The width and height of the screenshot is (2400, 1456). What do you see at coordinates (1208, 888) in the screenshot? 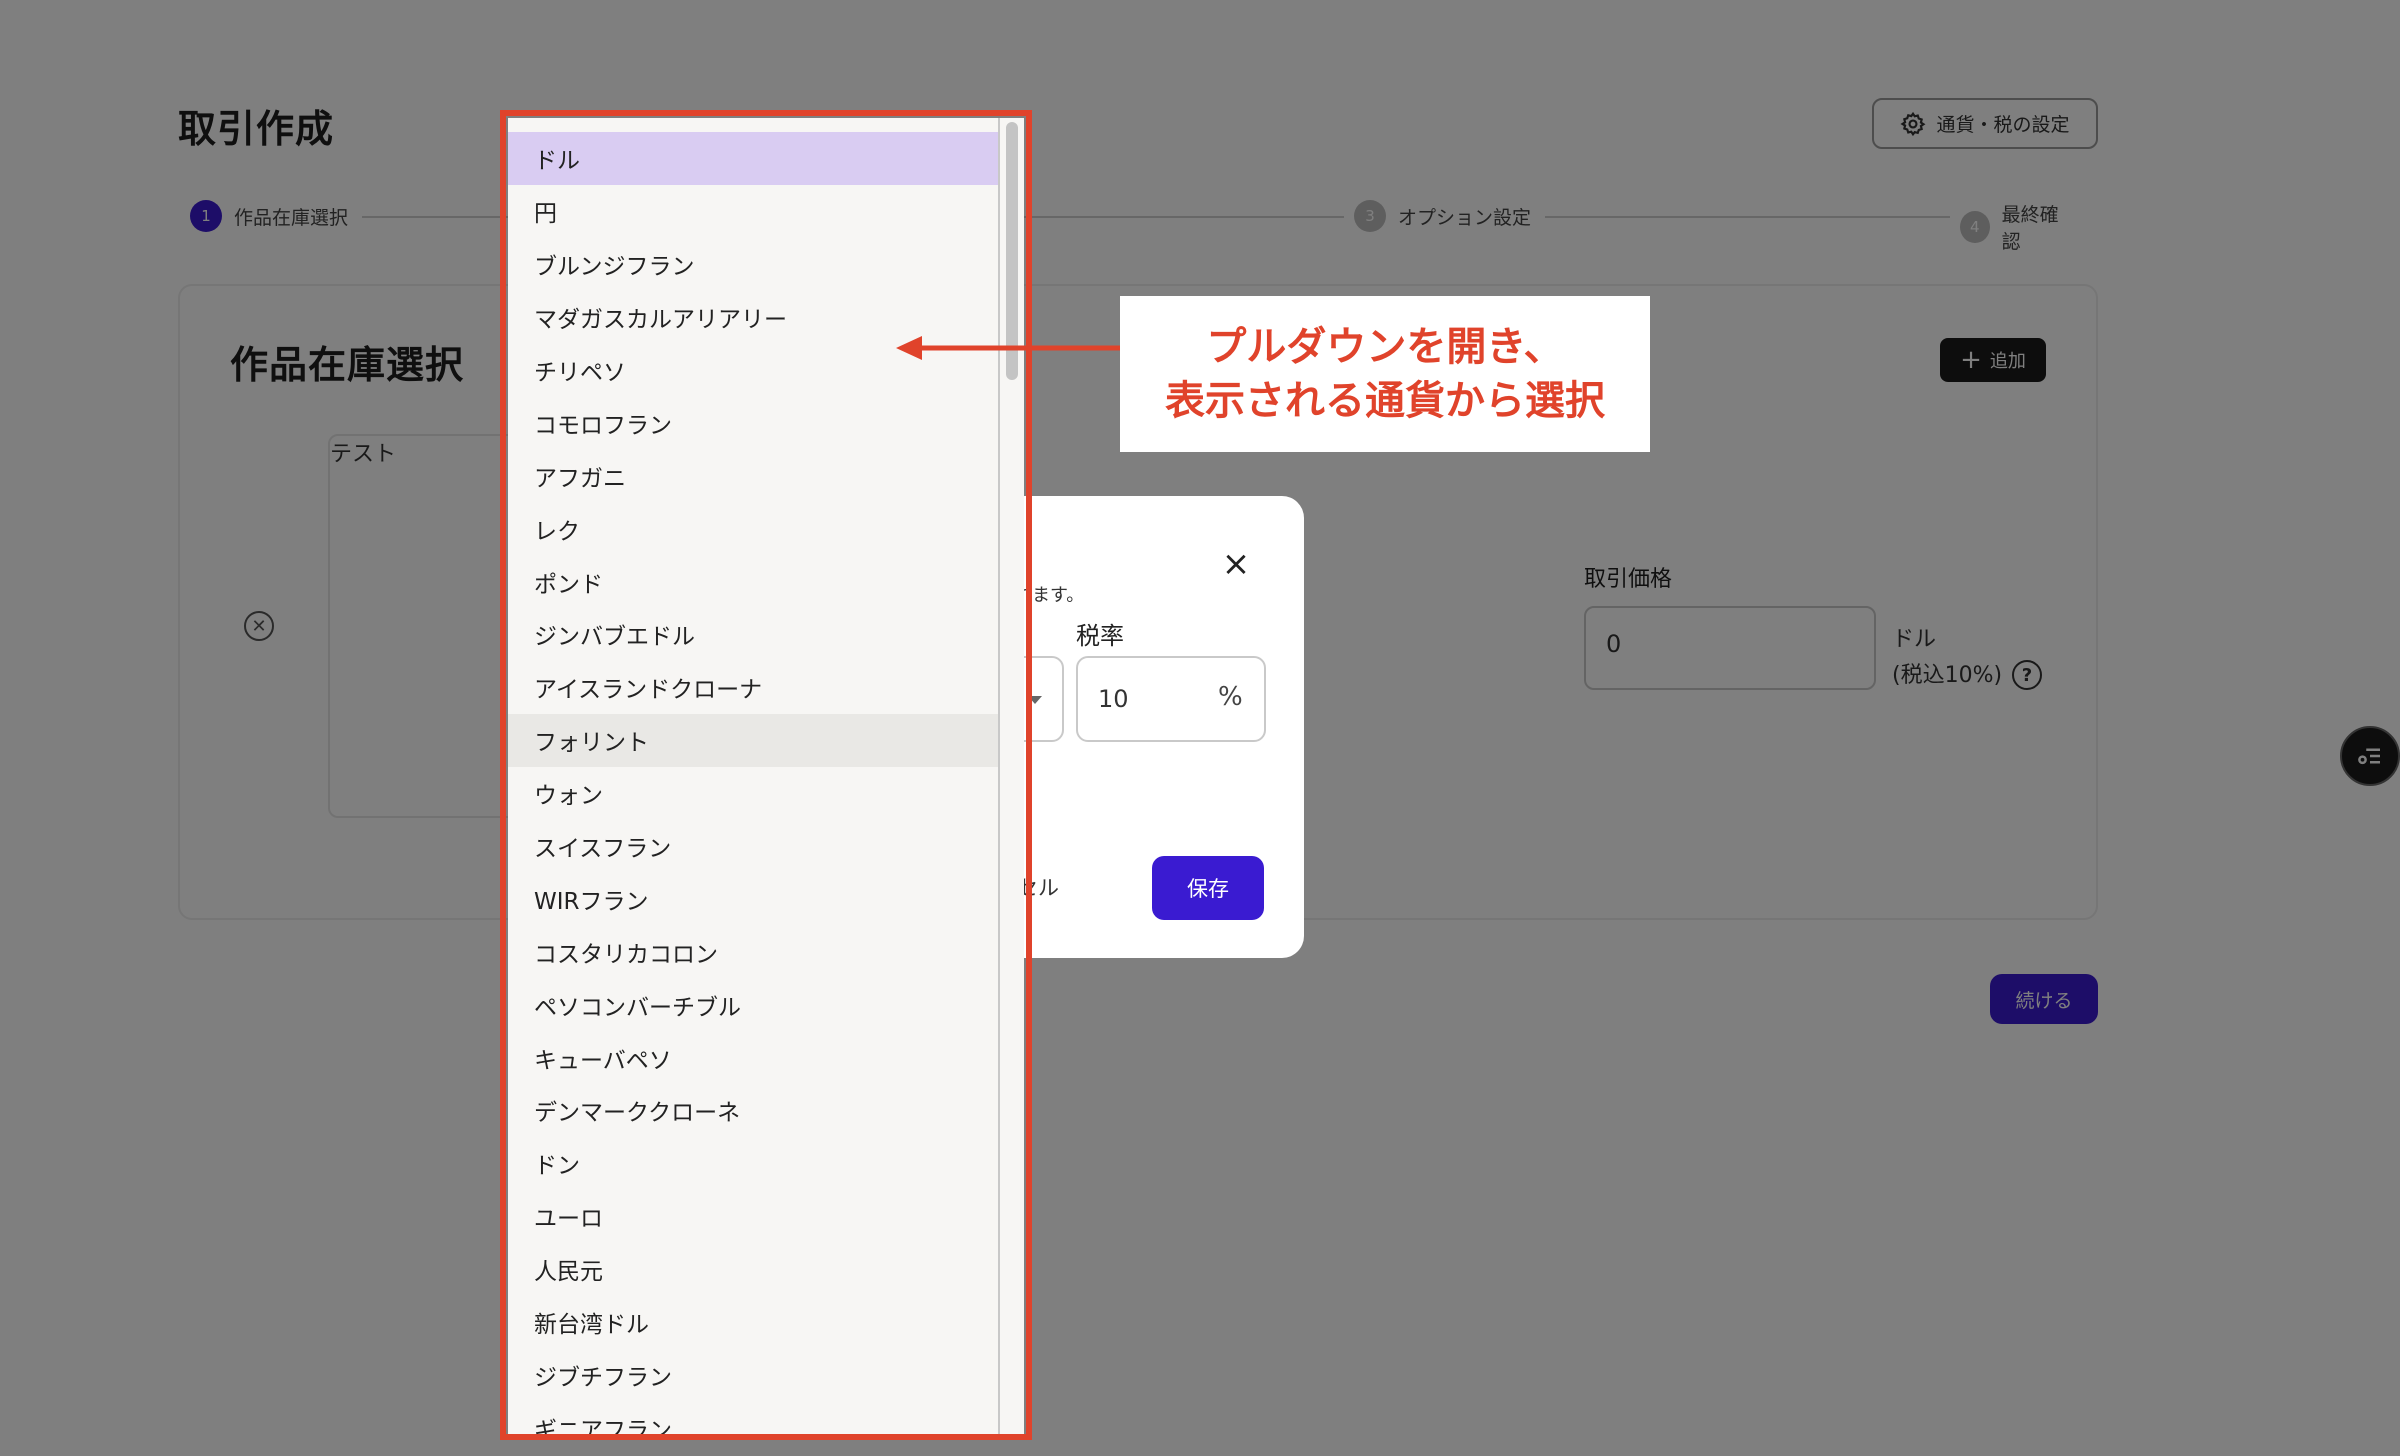
I see `save-button: 保存` at bounding box center [1208, 888].